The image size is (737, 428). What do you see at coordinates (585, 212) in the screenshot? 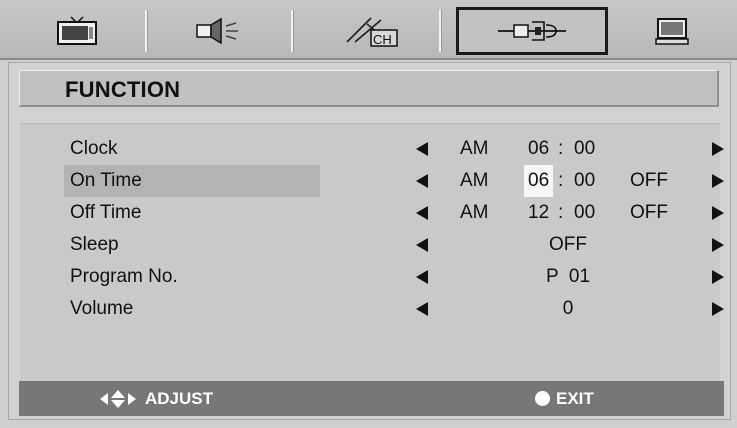
I see `off-time-minute: 00` at bounding box center [585, 212].